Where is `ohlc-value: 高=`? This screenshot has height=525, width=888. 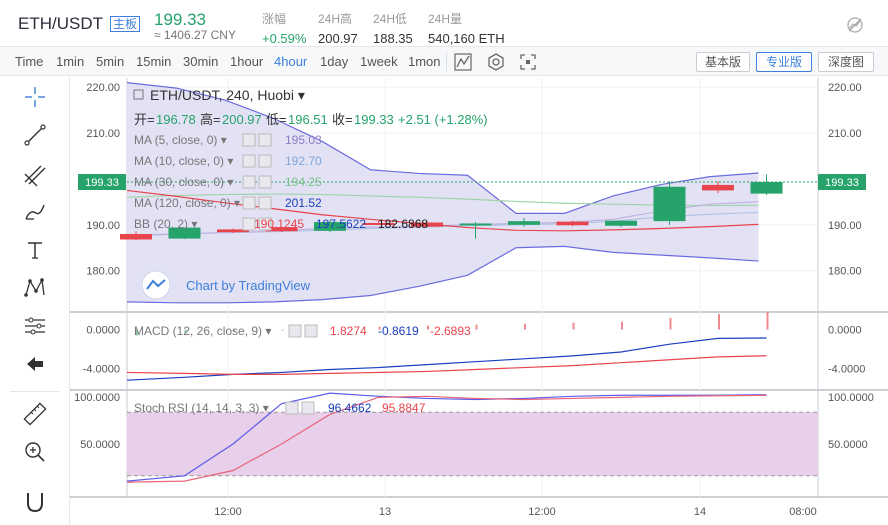
ohlc-value: 高= is located at coordinates (210, 119).